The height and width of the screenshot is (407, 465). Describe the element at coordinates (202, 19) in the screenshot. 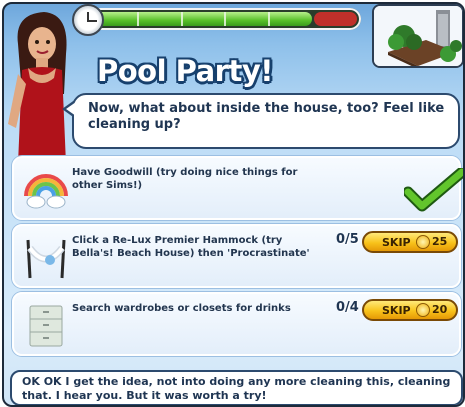

I see `progress-fill` at that location.